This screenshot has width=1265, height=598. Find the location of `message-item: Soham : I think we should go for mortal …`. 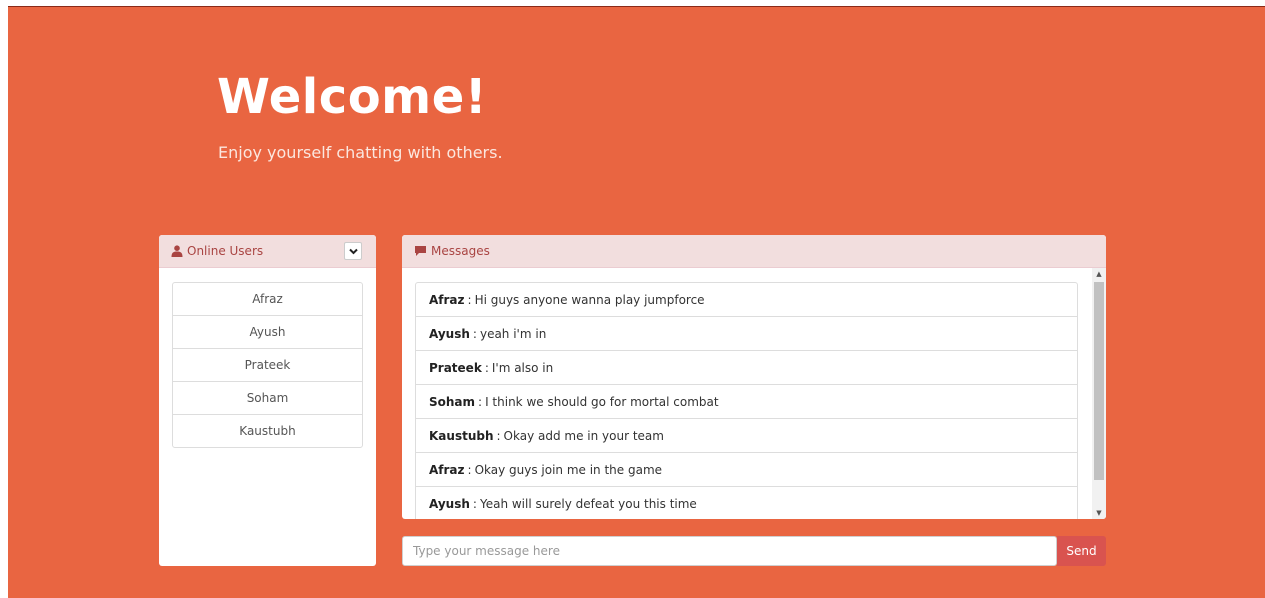

message-item: Soham : I think we should go for mortal … is located at coordinates (746, 401).